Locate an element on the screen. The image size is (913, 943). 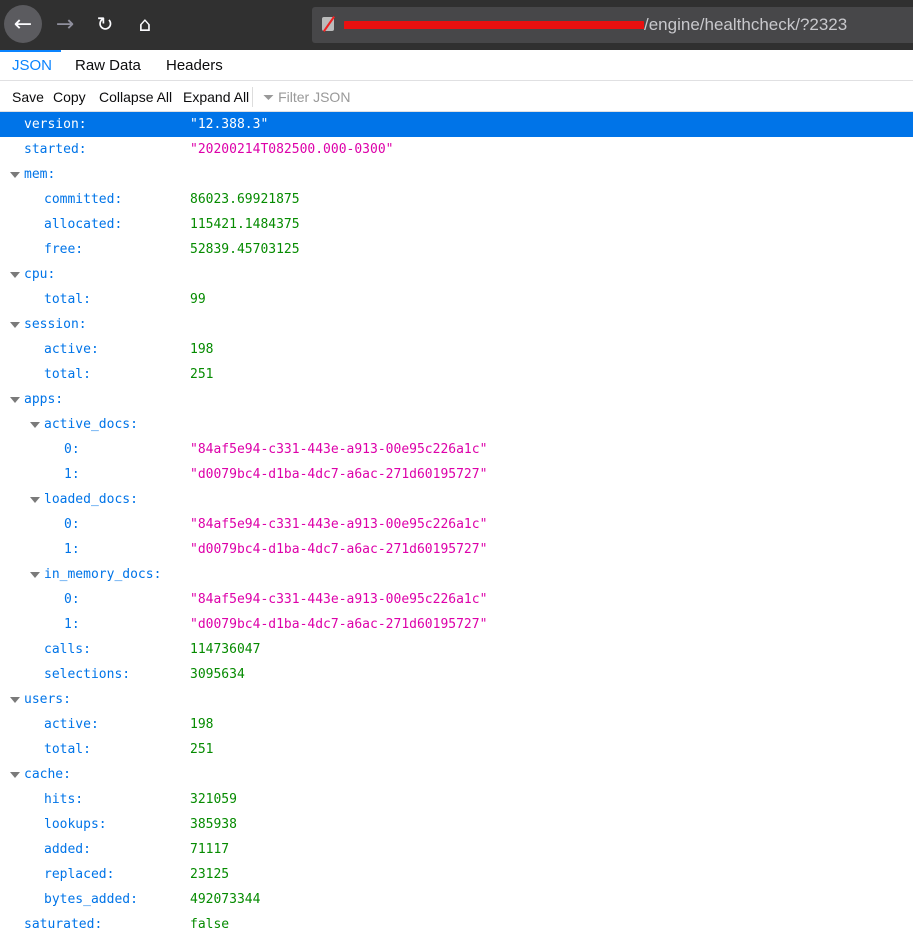
json-key: replaced: is located at coordinates (79, 874).